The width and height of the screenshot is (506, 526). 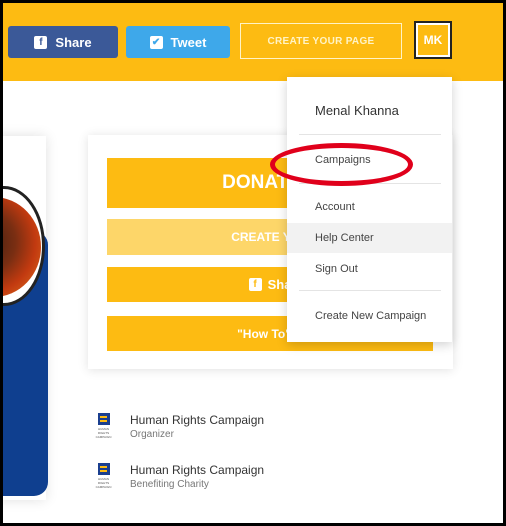 I want to click on organizer-name: Human Rights Campaign, so click(x=197, y=420).